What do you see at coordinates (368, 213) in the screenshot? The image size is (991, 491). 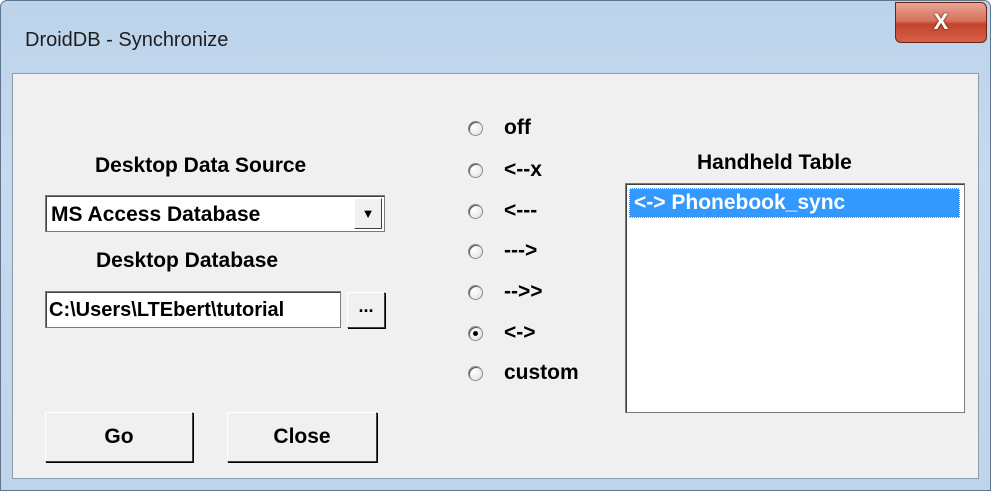 I see `chevron-down-icon: ▼` at bounding box center [368, 213].